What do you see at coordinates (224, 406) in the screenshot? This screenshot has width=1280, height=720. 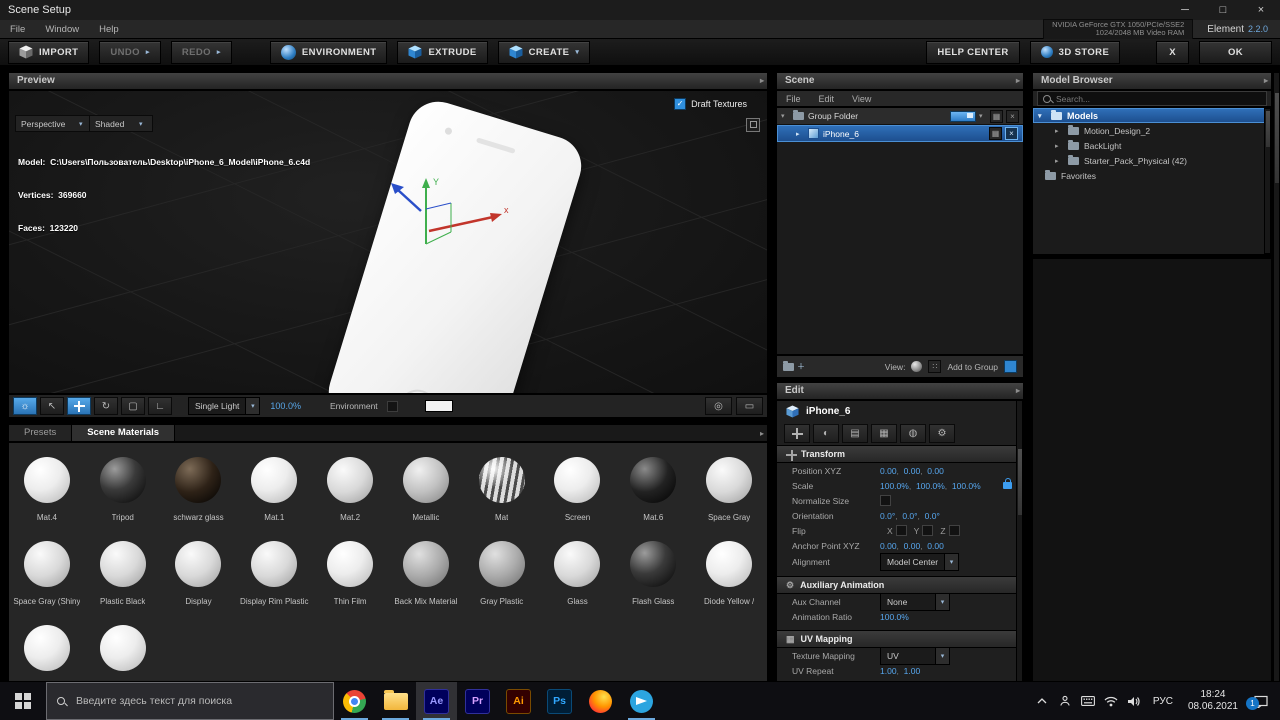 I see `light-mode-dropdown: Single Light ▾` at bounding box center [224, 406].